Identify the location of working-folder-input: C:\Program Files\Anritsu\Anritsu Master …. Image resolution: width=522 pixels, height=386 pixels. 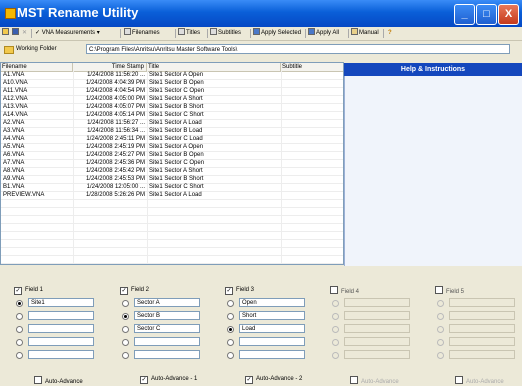
(298, 49).